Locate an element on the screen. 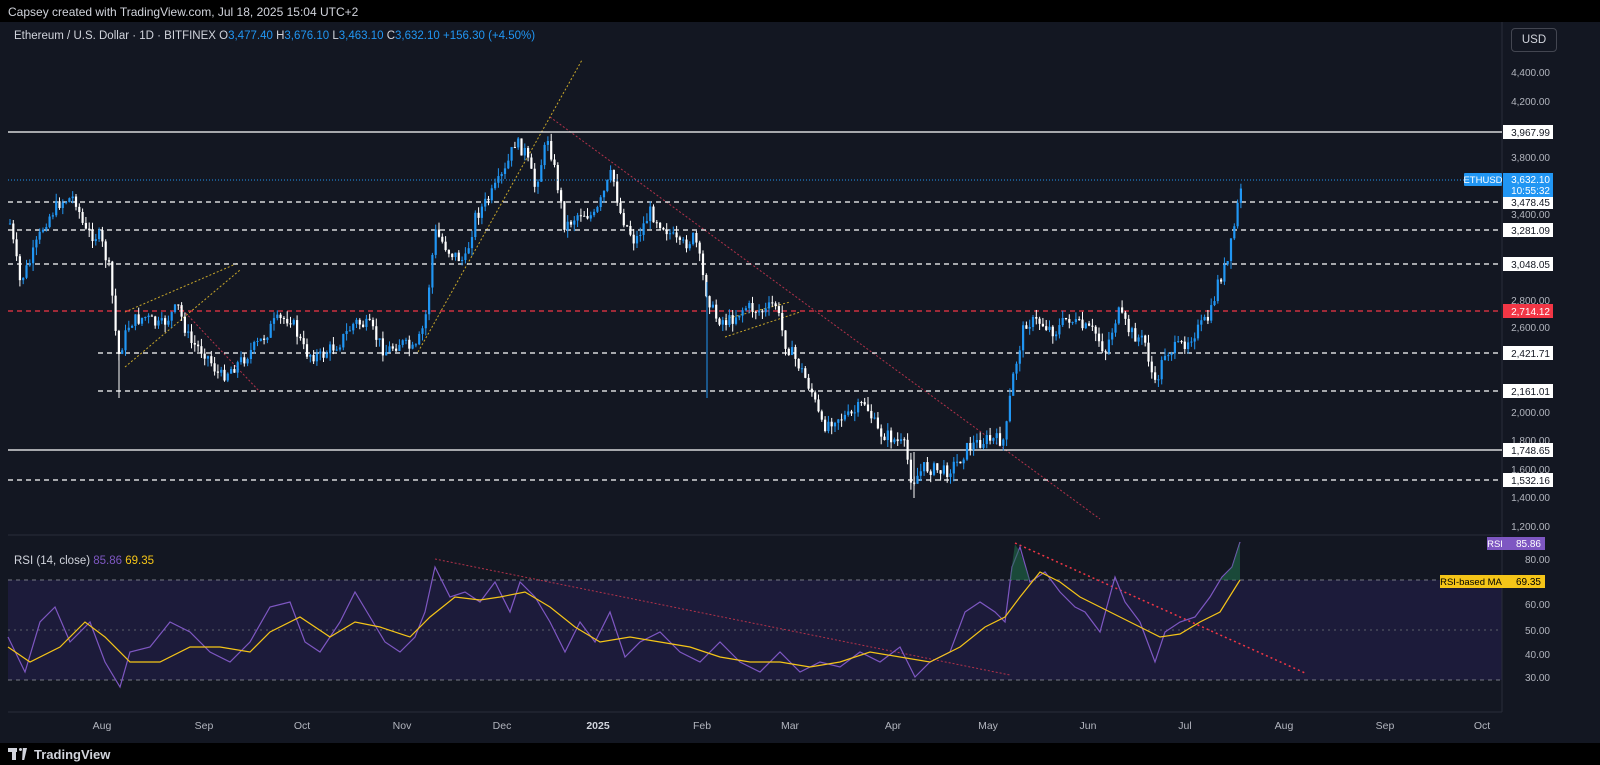 The image size is (1600, 765). last-price-value: 3,632.10 is located at coordinates (1530, 180).